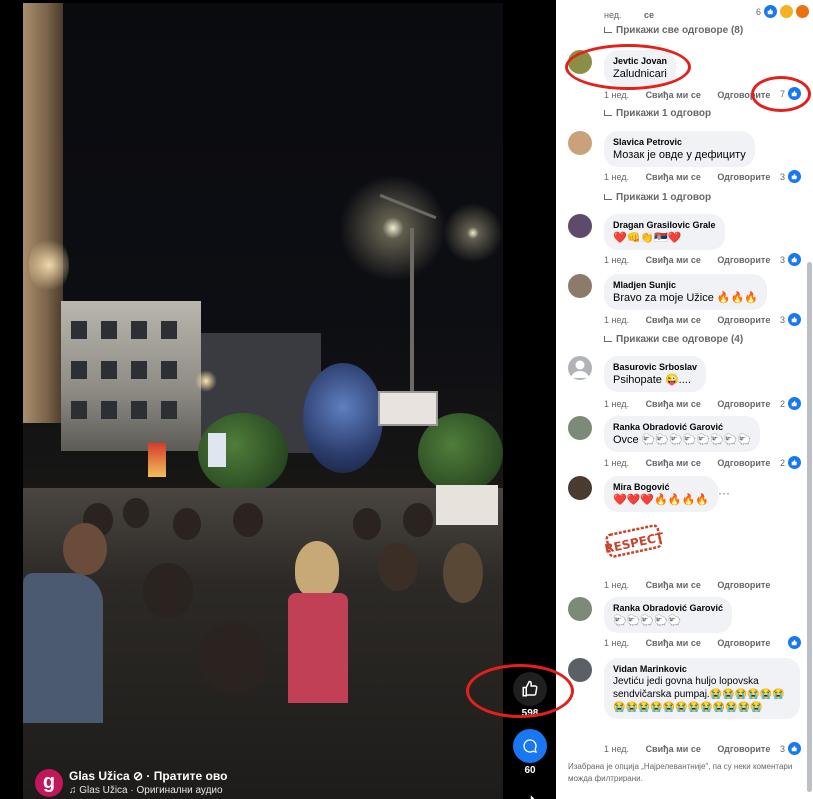 This screenshot has width=813, height=799. I want to click on like-button: 598, so click(530, 695).